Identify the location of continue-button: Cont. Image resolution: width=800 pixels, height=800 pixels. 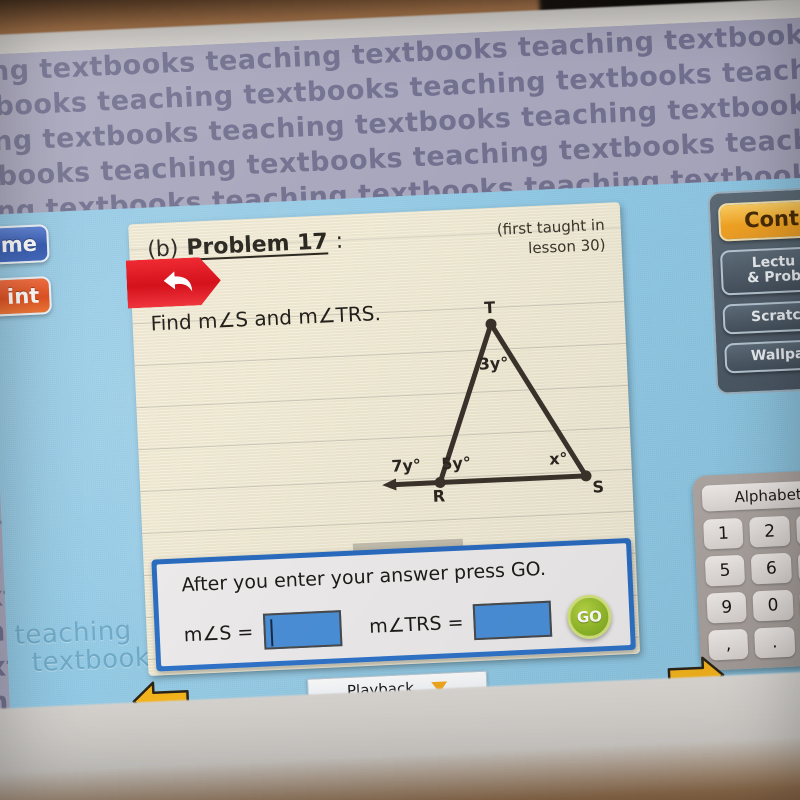
(758, 220).